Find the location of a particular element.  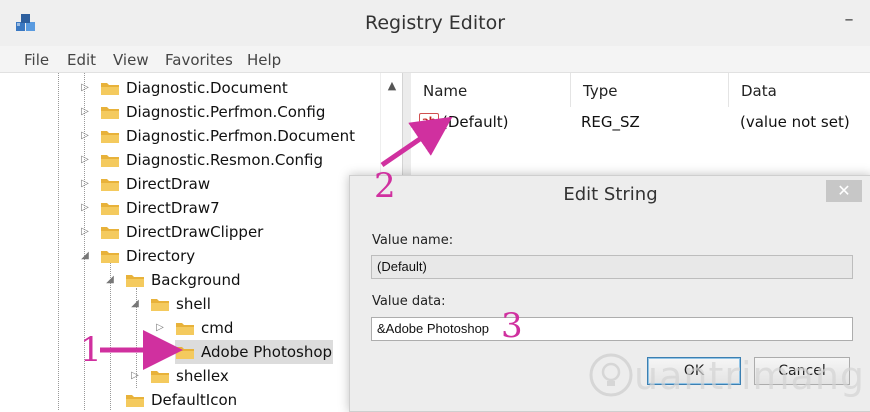

arrow-to-default-value is located at coordinates (416, 142).